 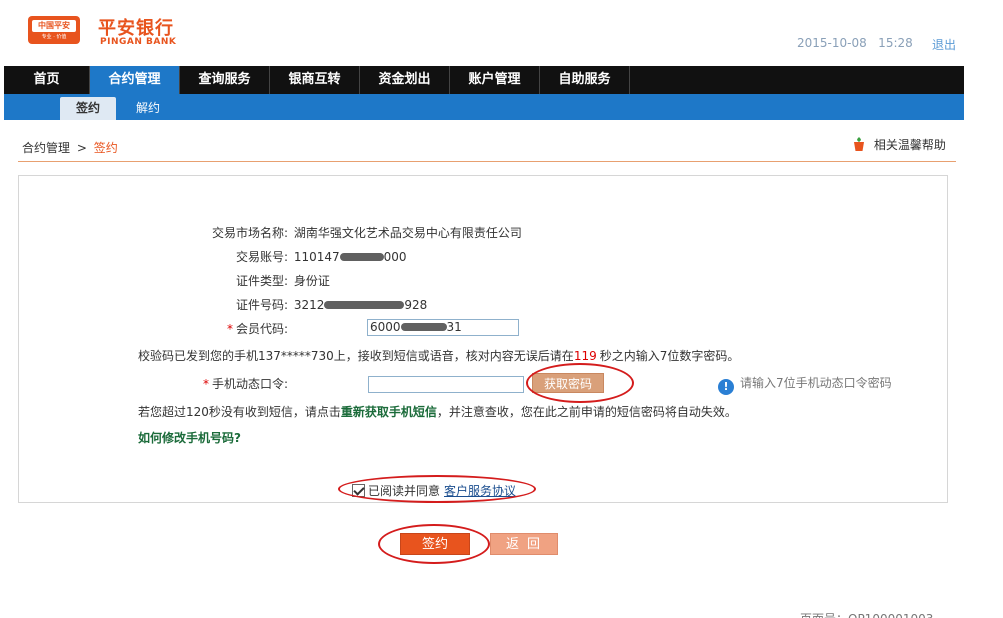 I want to click on account-row: 交易账号: 110147 000, so click(x=247, y=256).